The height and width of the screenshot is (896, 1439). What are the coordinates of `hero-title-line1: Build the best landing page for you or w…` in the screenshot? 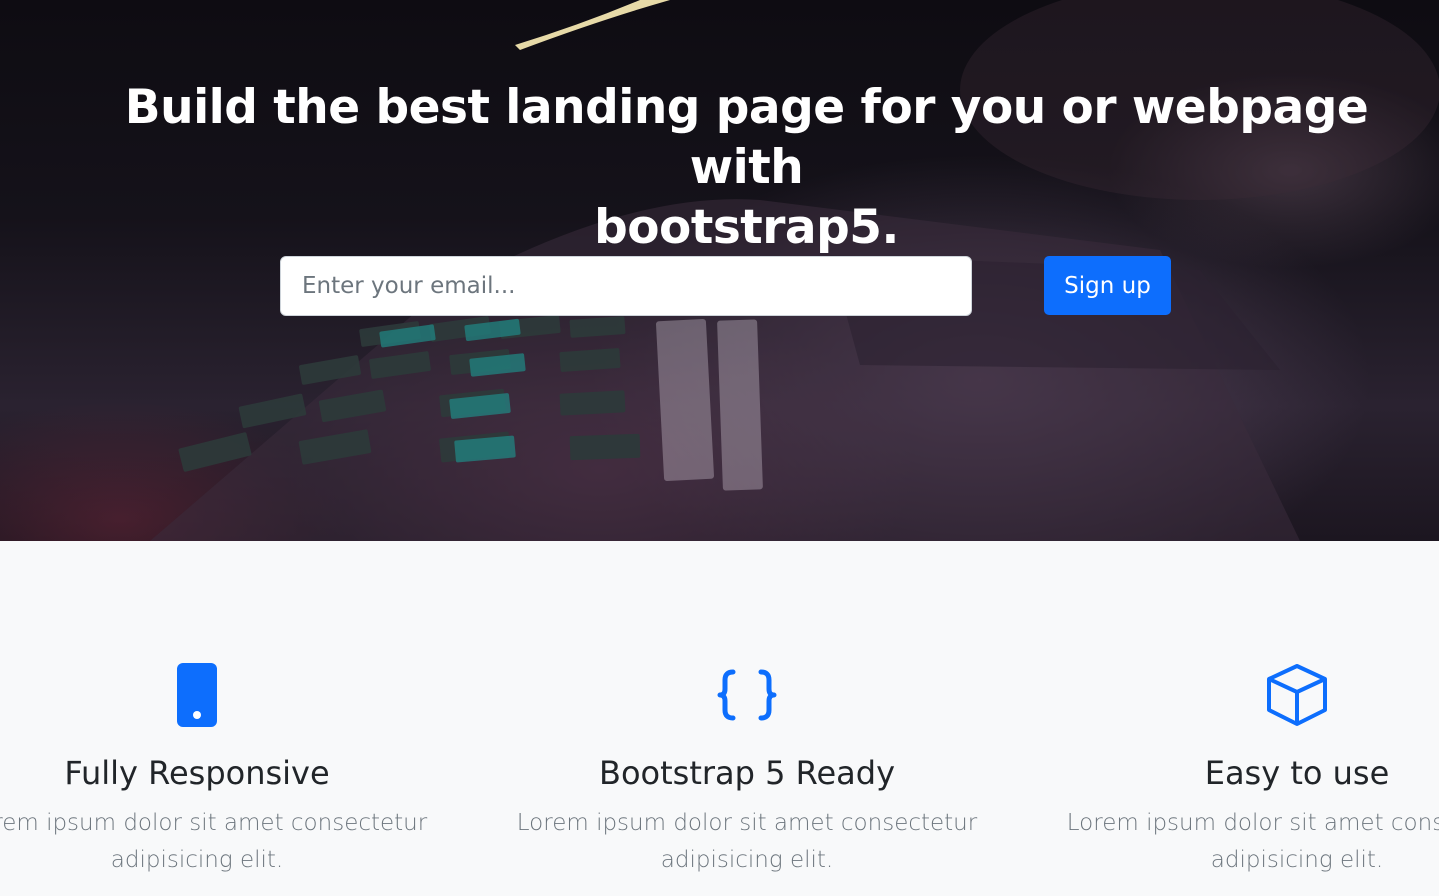 It's located at (746, 137).